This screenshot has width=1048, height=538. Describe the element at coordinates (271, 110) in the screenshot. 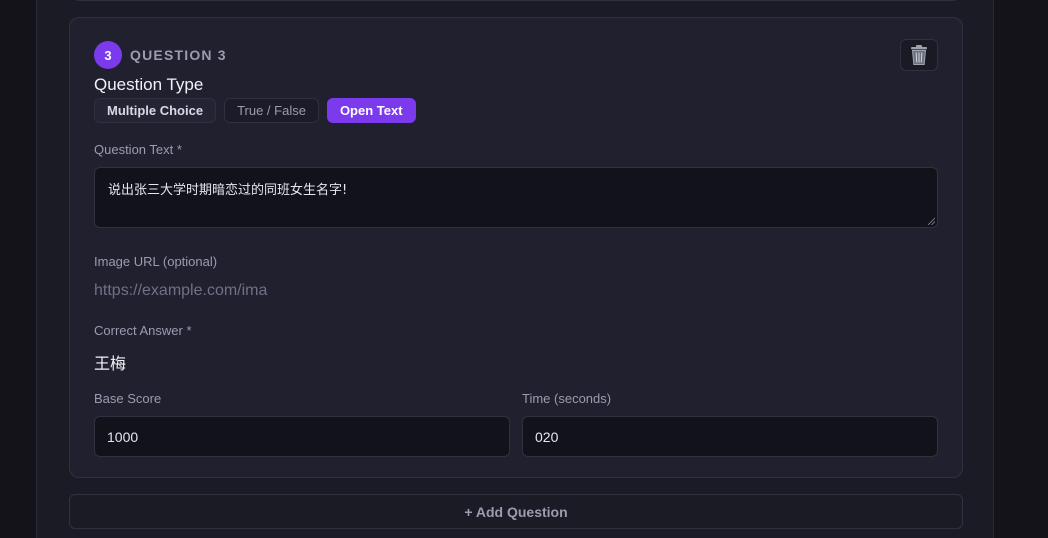

I see `type-tab-true-false: True / False` at that location.